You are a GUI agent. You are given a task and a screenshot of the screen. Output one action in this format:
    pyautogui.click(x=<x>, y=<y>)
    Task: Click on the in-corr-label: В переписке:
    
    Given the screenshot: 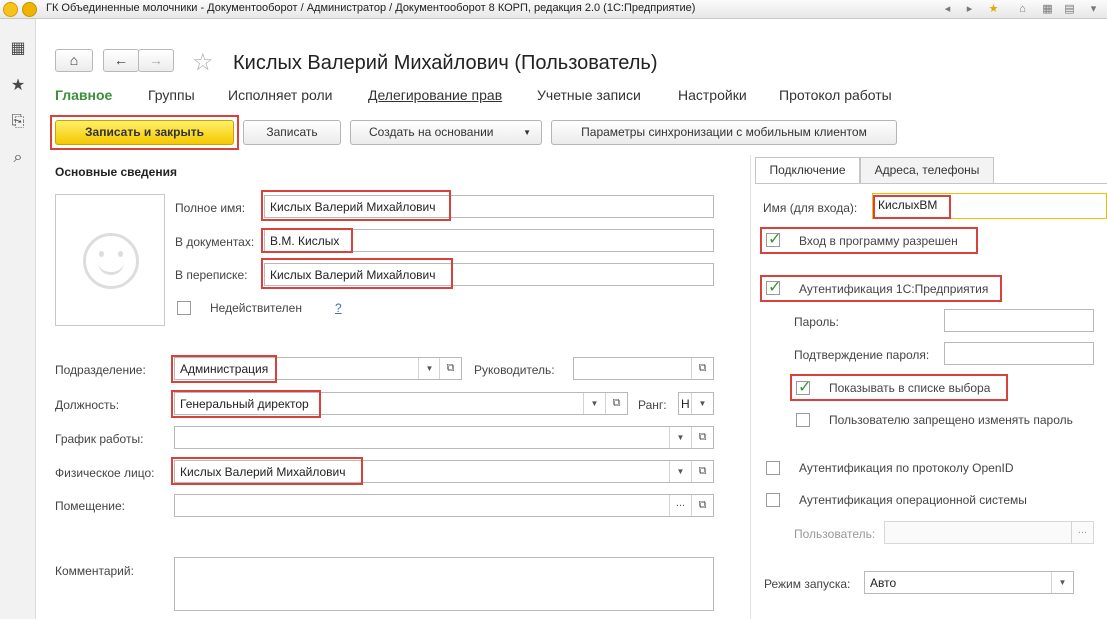 What is the action you would take?
    pyautogui.click(x=211, y=275)
    